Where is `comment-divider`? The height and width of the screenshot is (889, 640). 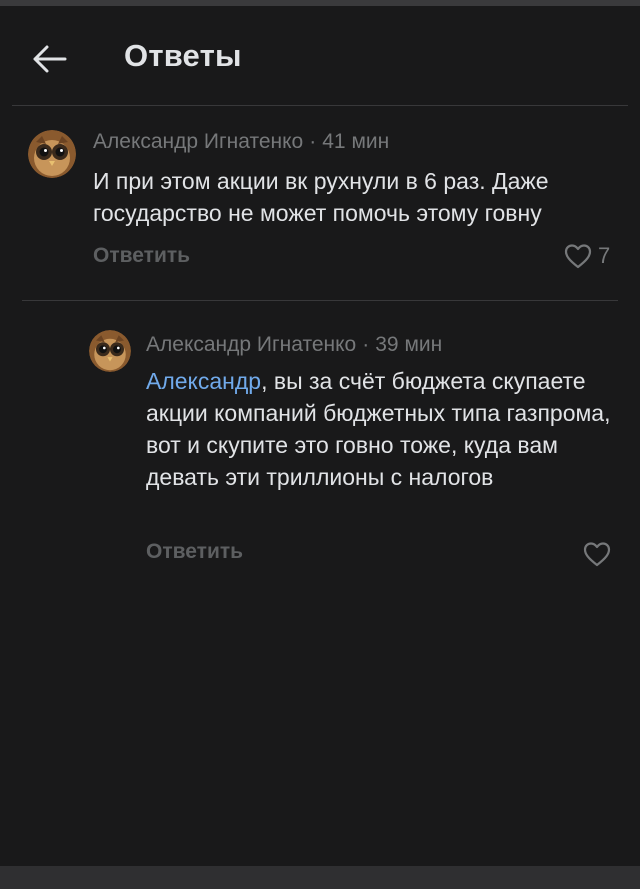 comment-divider is located at coordinates (320, 300).